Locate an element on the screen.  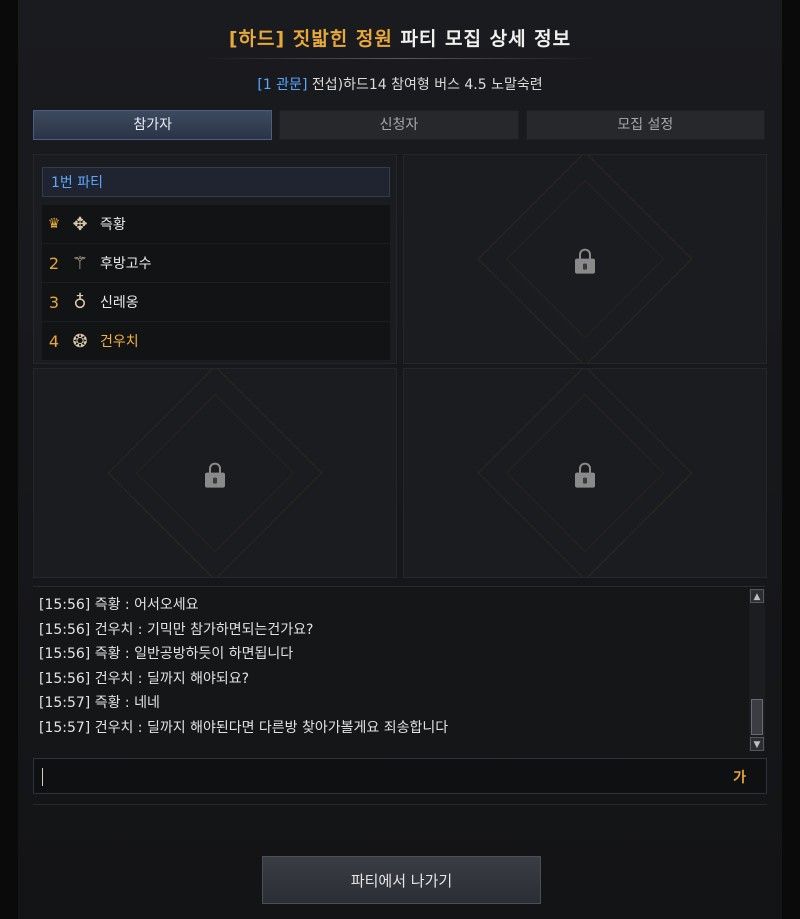
member-slot-number: 2 is located at coordinates (54, 263).